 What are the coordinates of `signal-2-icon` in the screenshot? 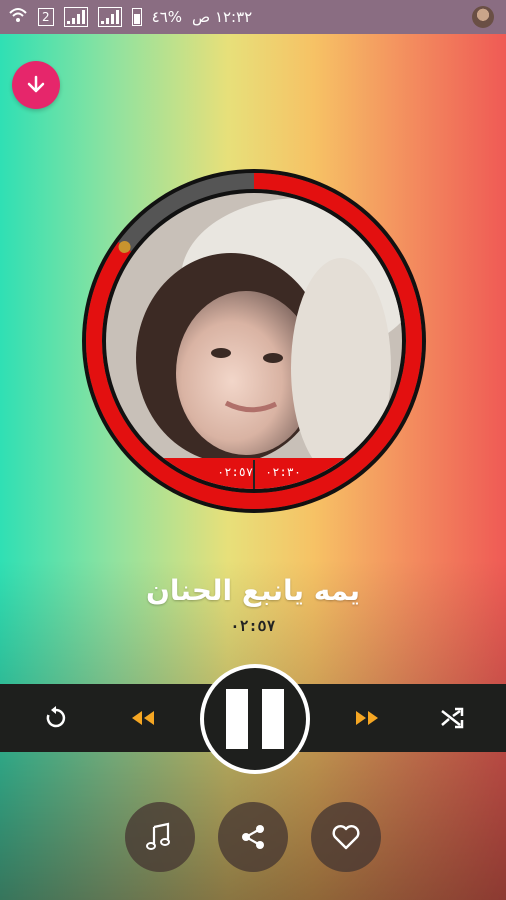 It's located at (75, 17).